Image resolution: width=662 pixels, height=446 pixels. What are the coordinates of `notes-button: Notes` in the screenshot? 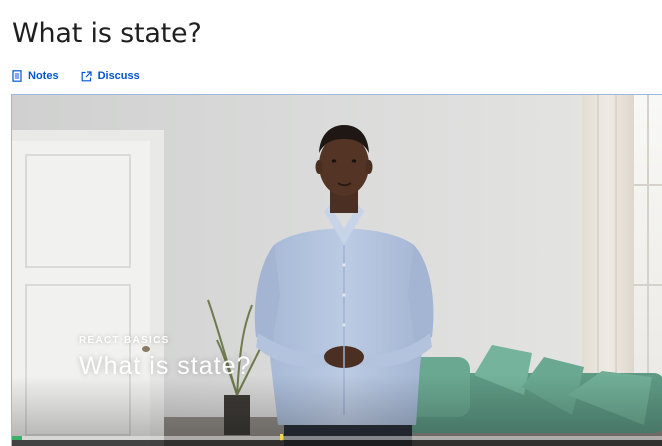 It's located at (35, 76).